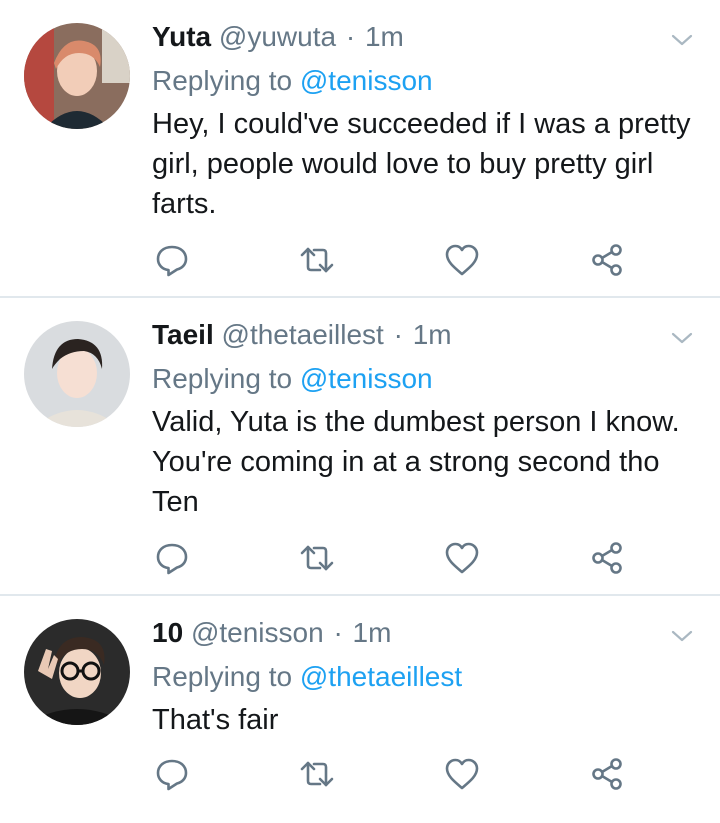 This screenshot has width=720, height=823. Describe the element at coordinates (181, 36) in the screenshot. I see `display-name: Yuta` at that location.